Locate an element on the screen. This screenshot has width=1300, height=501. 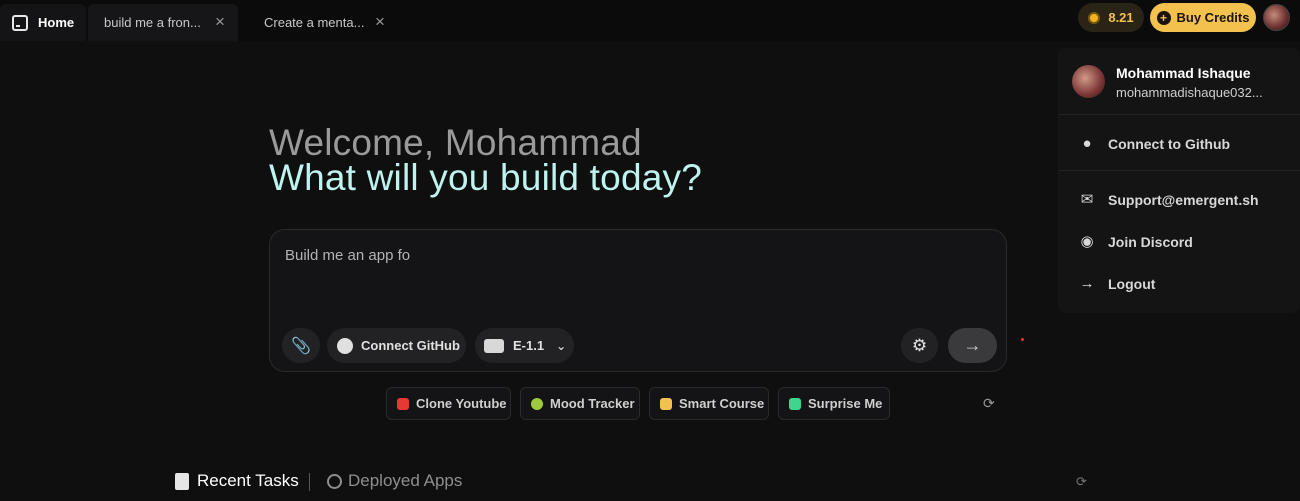
discord-item: ◉ Join Discord is located at coordinates (1135, 242).